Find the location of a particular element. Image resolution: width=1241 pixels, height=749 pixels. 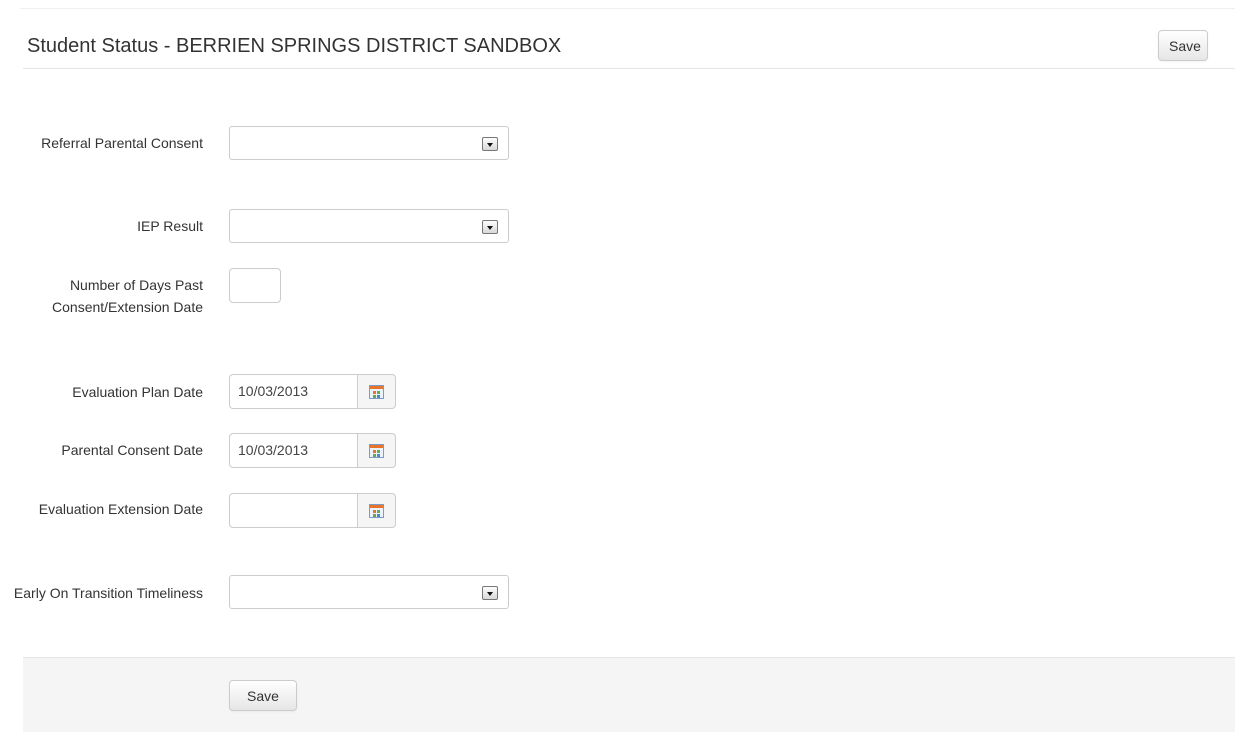

parental-consent-date-picker-button is located at coordinates (376, 450).